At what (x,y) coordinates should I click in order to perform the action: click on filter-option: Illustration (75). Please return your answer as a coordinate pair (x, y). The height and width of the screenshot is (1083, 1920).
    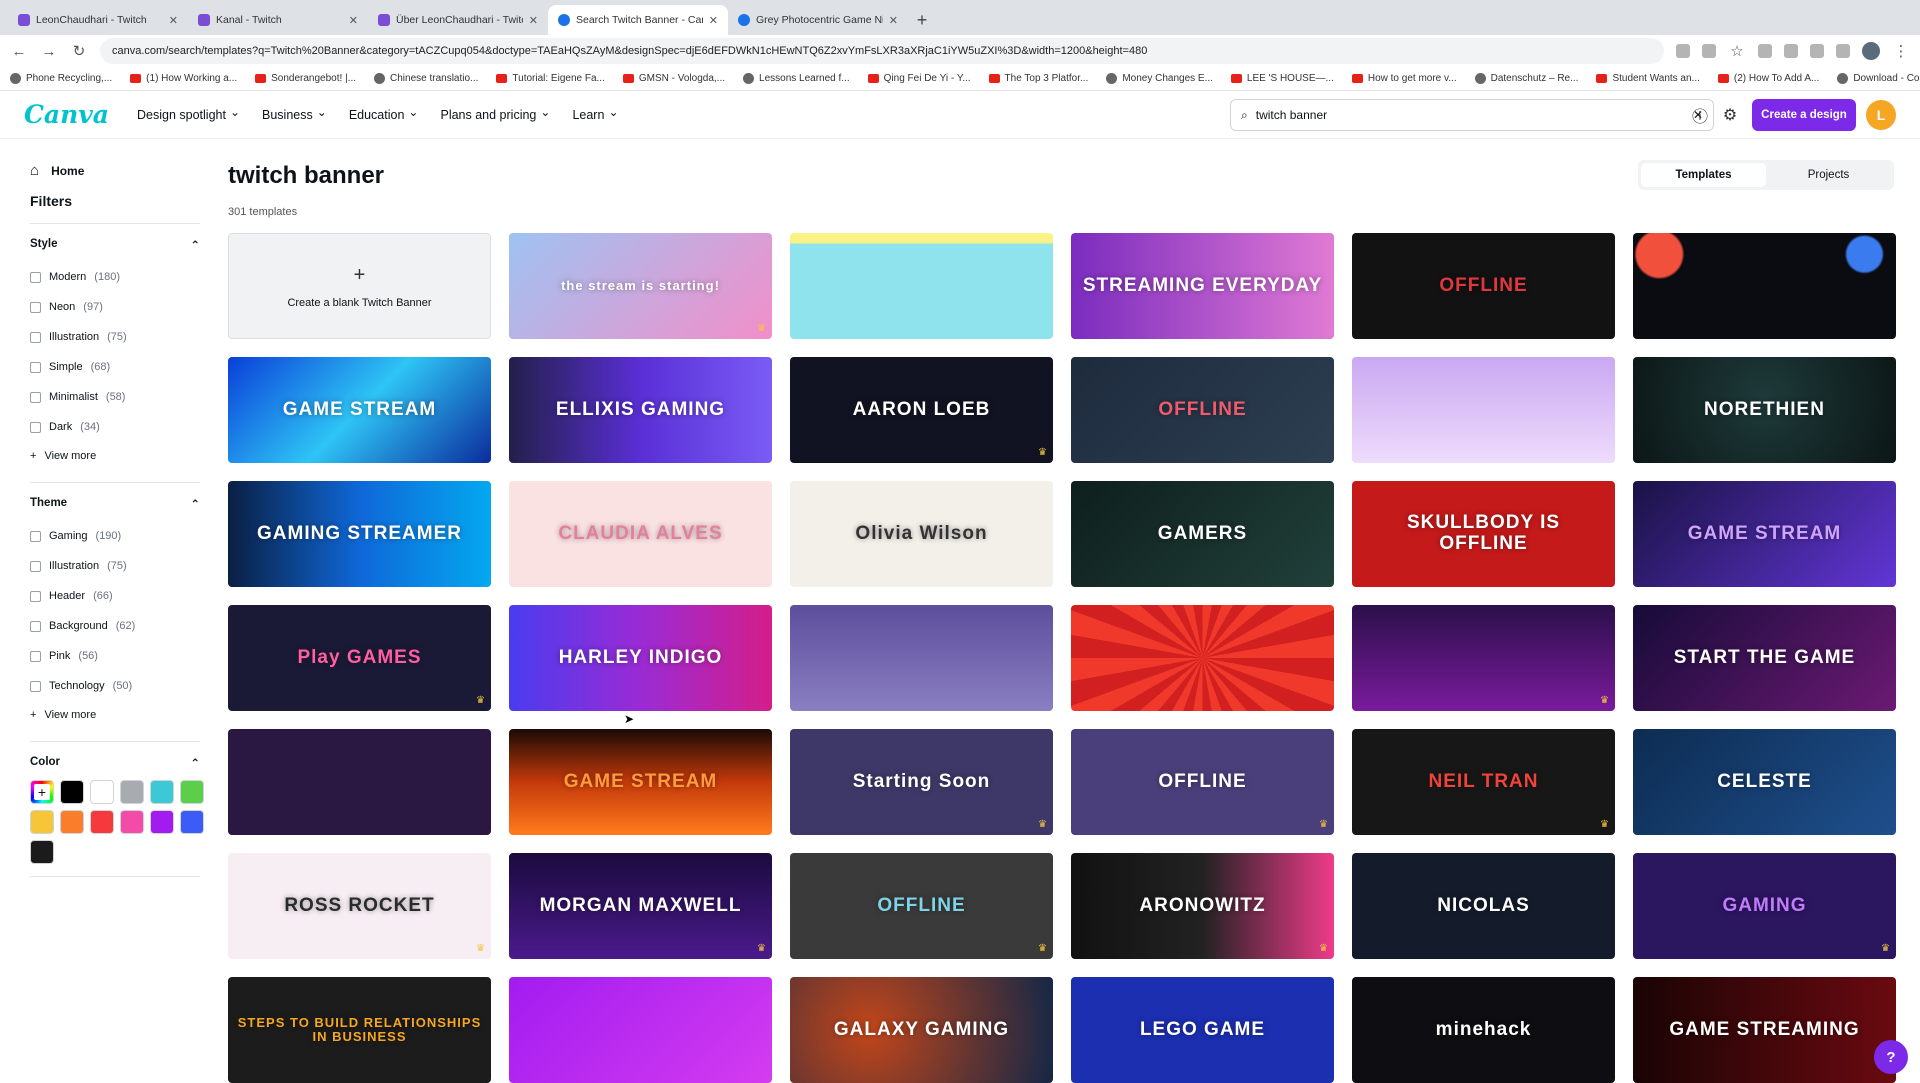
    Looking at the image, I should click on (115, 566).